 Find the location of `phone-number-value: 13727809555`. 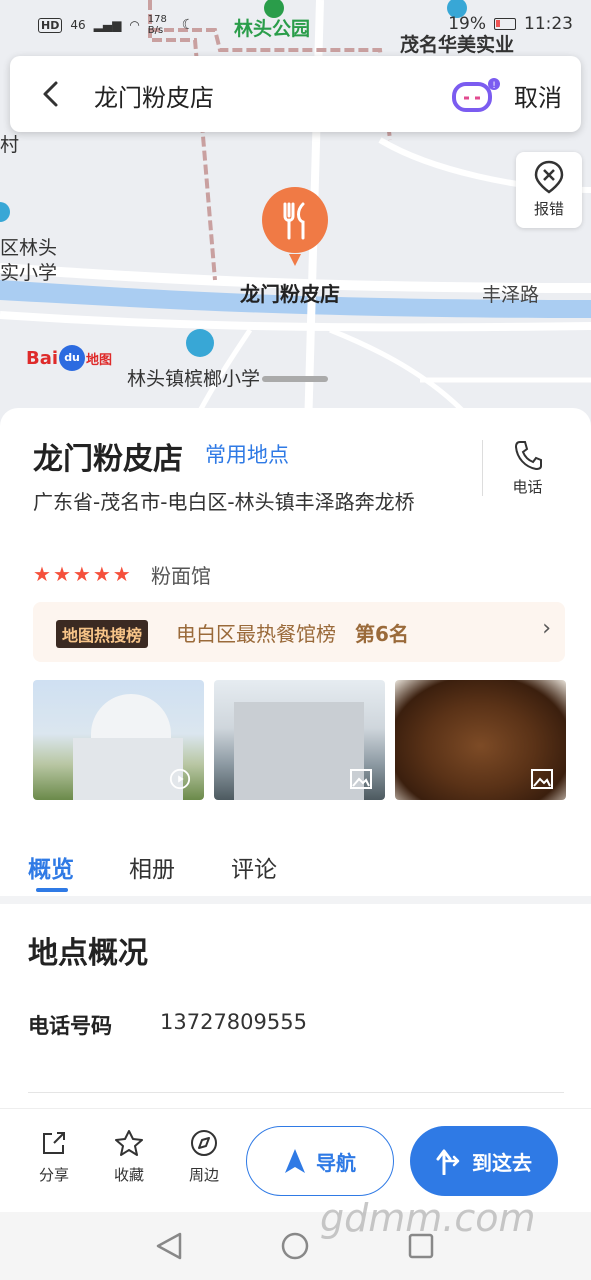

phone-number-value: 13727809555 is located at coordinates (233, 1022).